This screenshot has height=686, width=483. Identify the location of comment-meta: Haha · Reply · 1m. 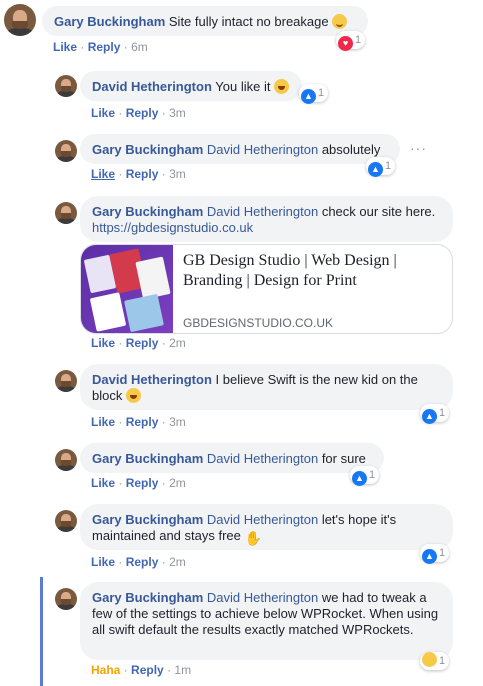
(141, 670).